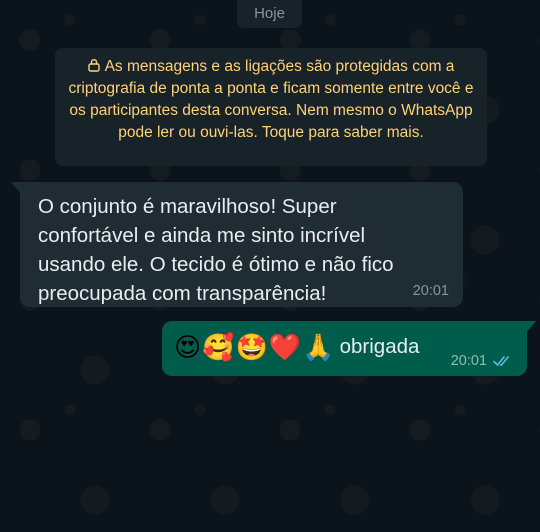 The width and height of the screenshot is (540, 532). I want to click on date-label: Hoje, so click(269, 13).